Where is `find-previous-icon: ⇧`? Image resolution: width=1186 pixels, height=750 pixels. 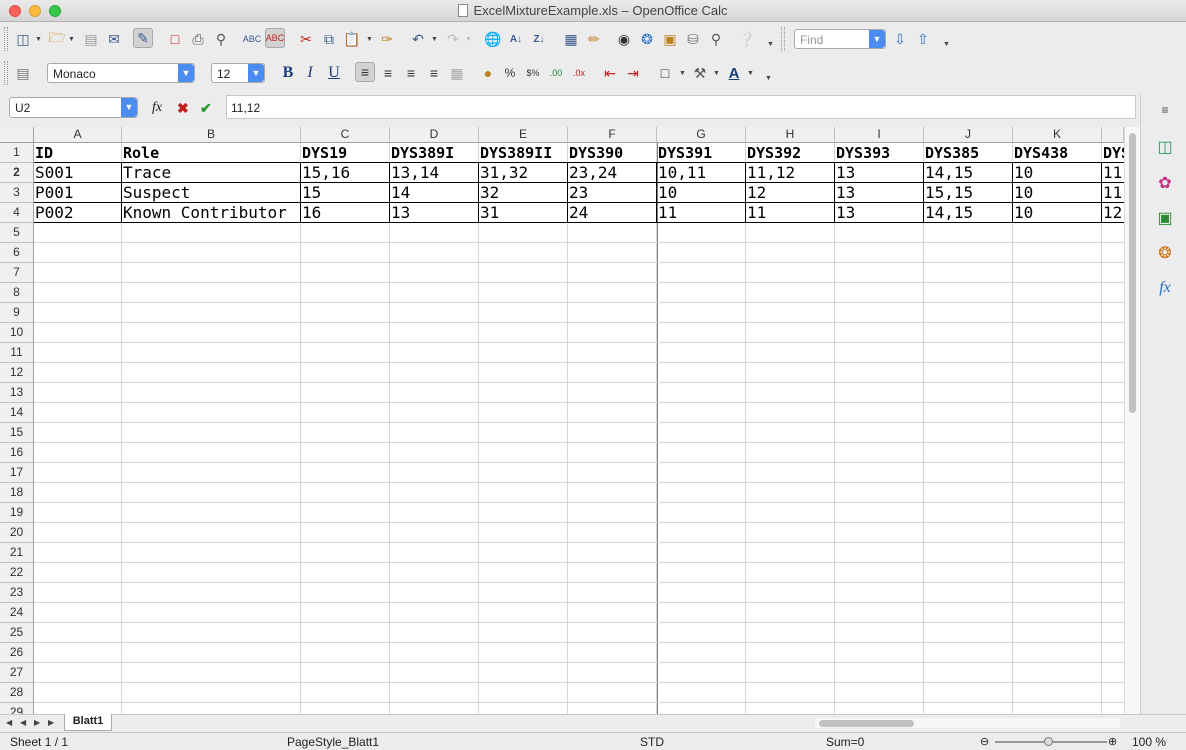
find-previous-icon: ⇧ is located at coordinates (923, 39).